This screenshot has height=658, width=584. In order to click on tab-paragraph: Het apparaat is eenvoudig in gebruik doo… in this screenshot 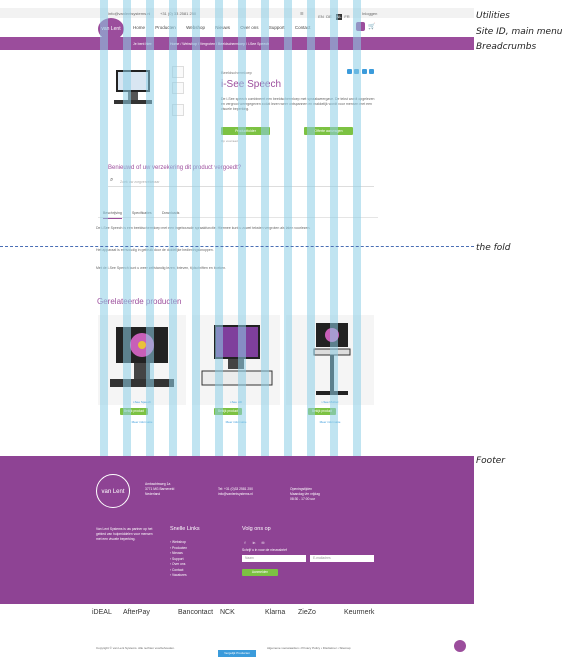, I will do `click(155, 250)`.